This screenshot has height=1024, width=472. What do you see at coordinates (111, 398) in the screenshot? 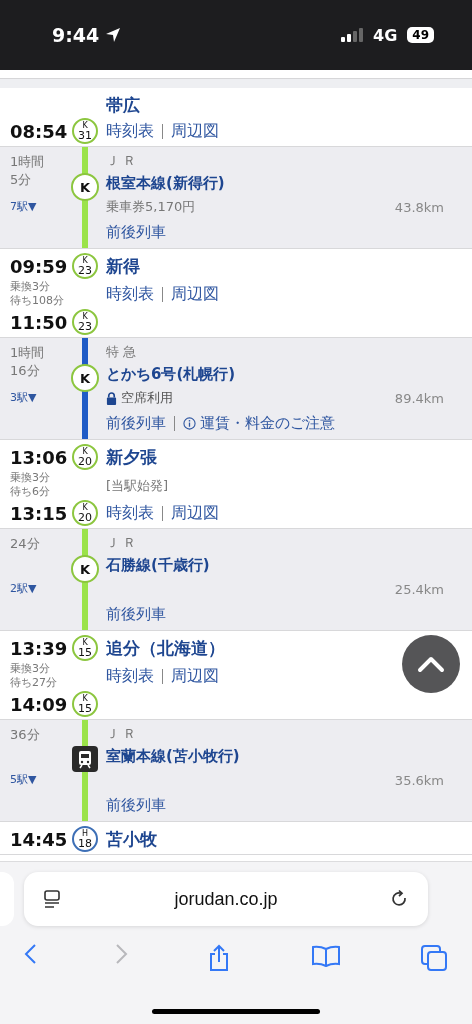
I see `lock-icon` at bounding box center [111, 398].